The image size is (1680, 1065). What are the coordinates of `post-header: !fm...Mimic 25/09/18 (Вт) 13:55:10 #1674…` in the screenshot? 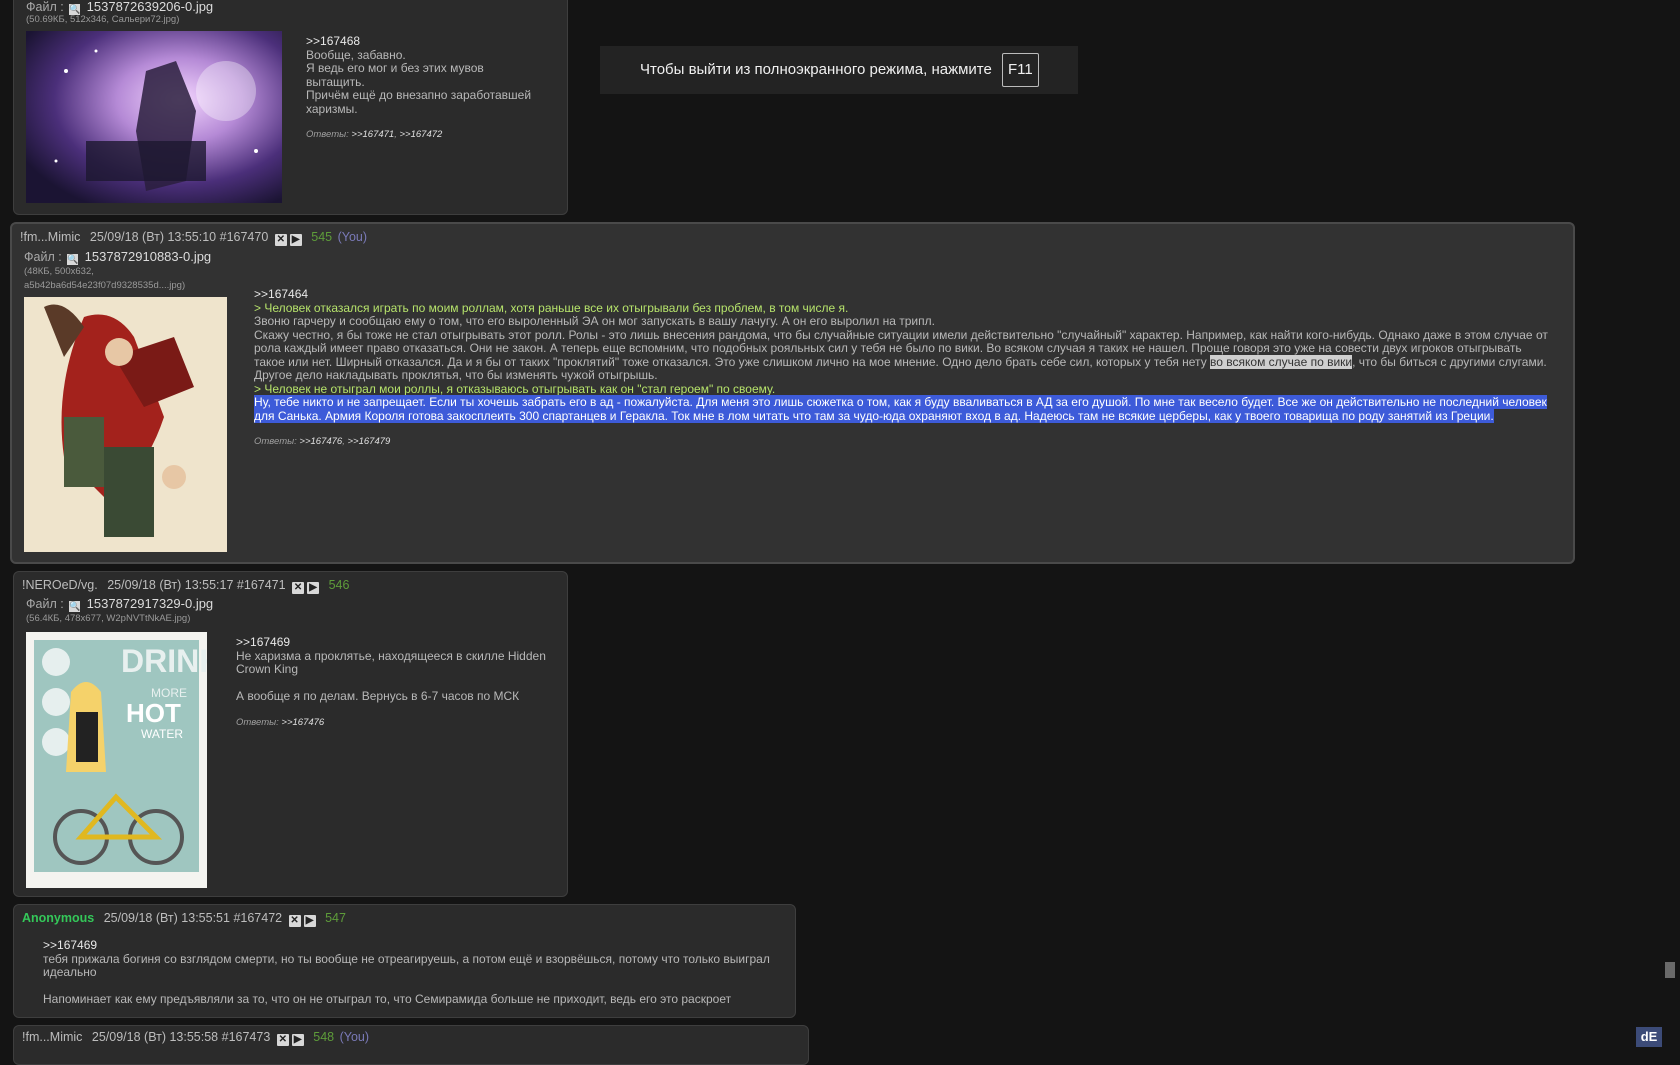 It's located at (193, 238).